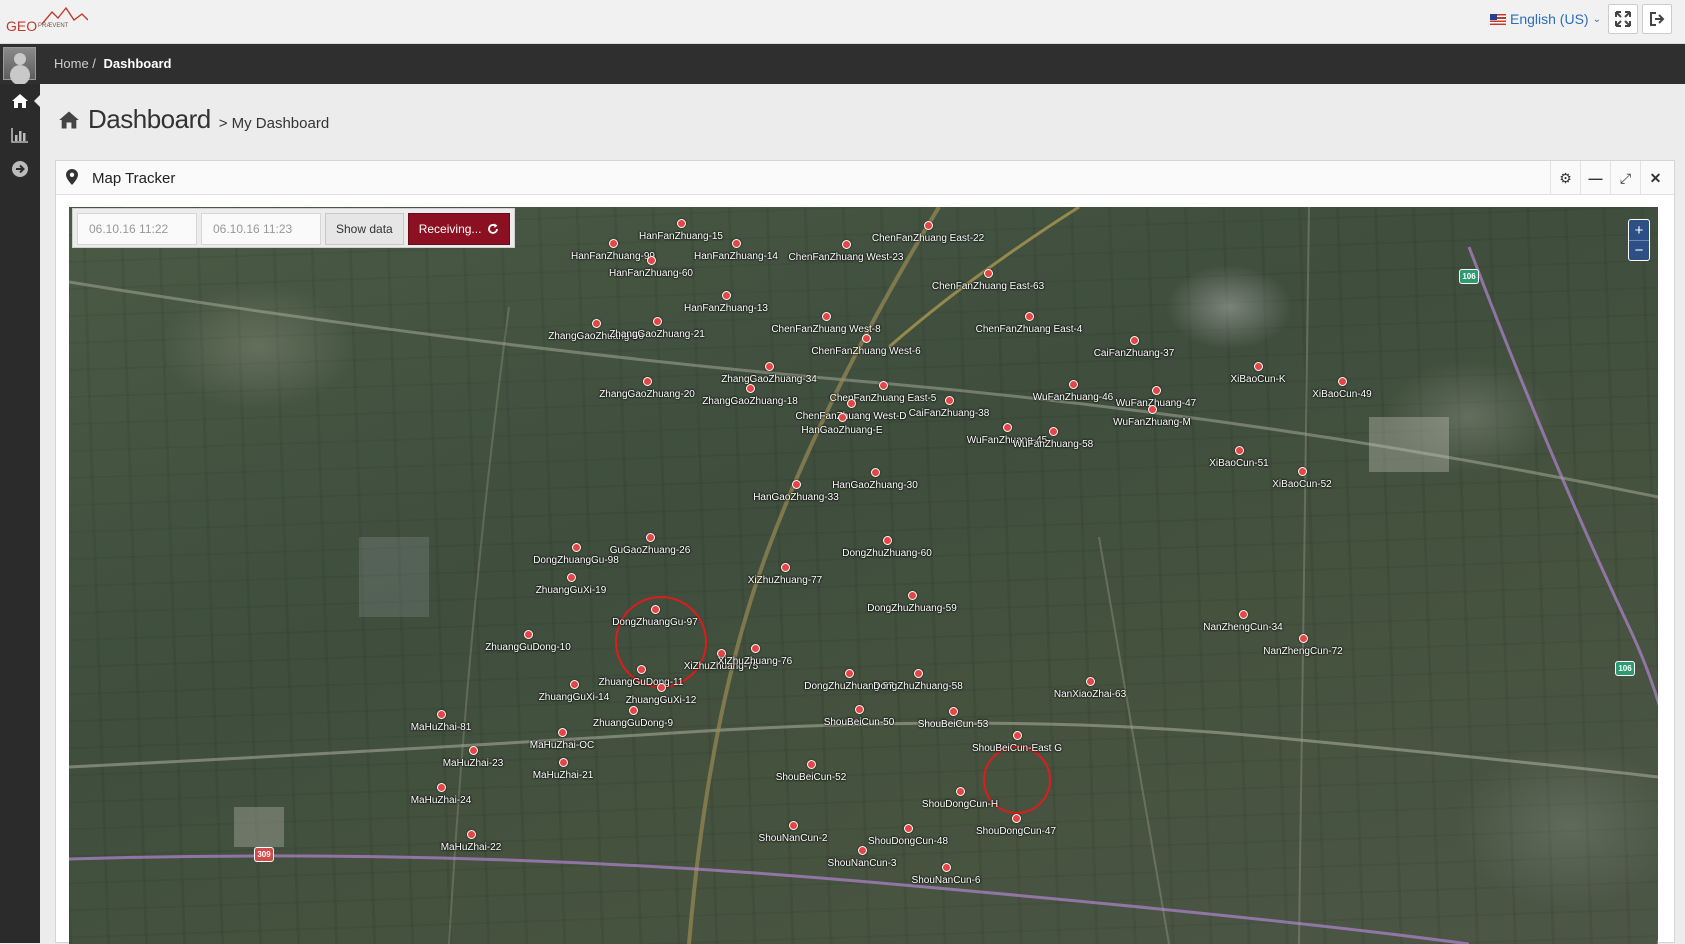  Describe the element at coordinates (364, 229) in the screenshot. I see `show-data-button: Show data` at that location.